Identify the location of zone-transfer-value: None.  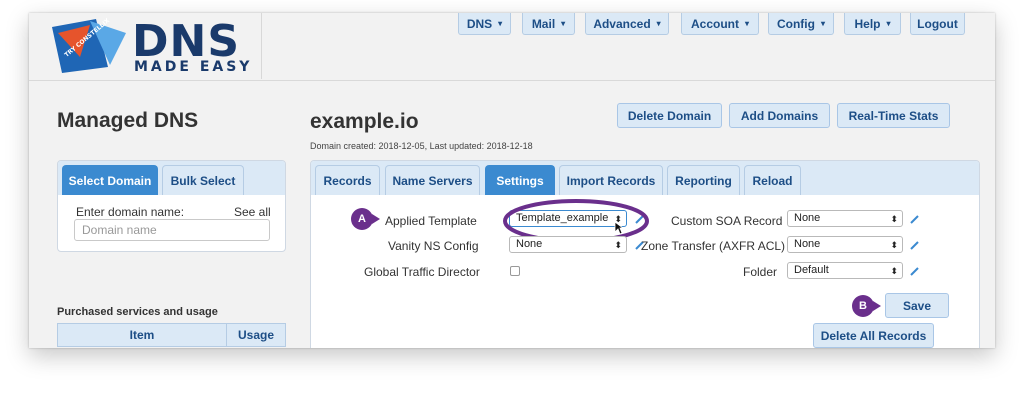
(807, 244).